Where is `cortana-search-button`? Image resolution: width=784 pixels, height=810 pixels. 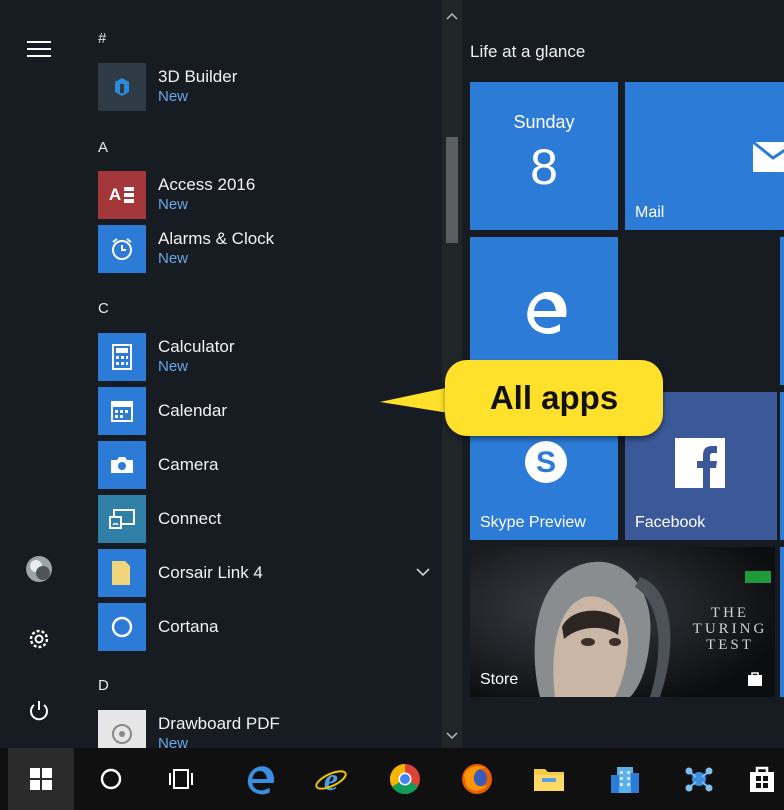
cortana-search-button is located at coordinates (111, 779).